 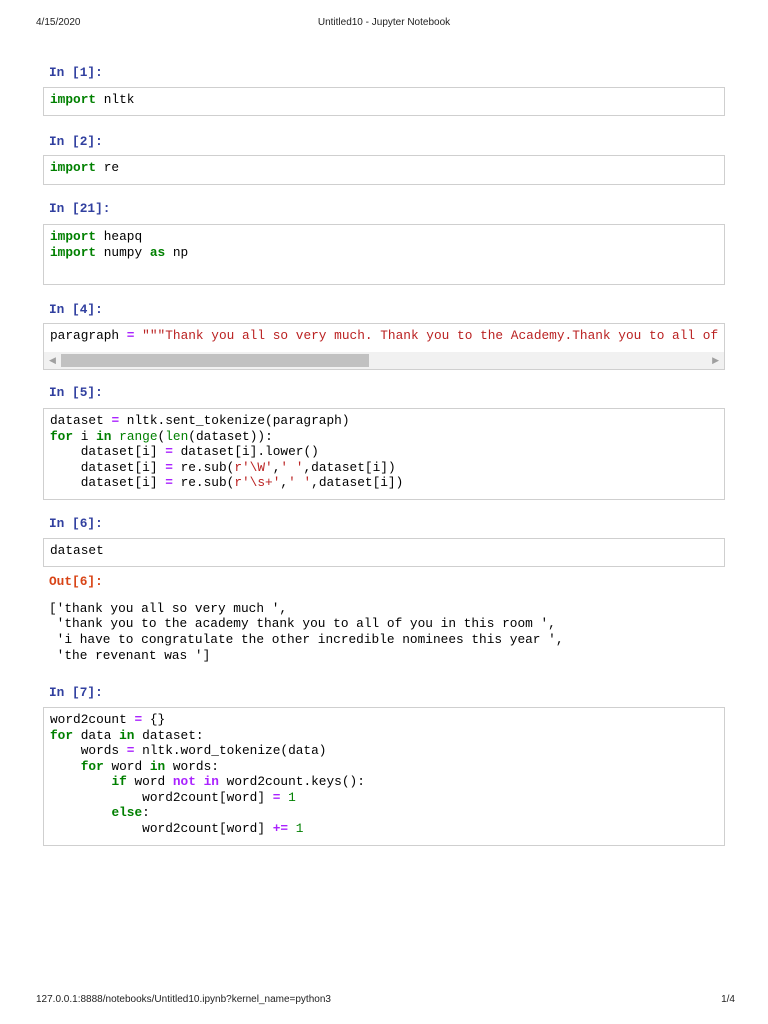 I want to click on page-number: 1/4, so click(x=728, y=999).